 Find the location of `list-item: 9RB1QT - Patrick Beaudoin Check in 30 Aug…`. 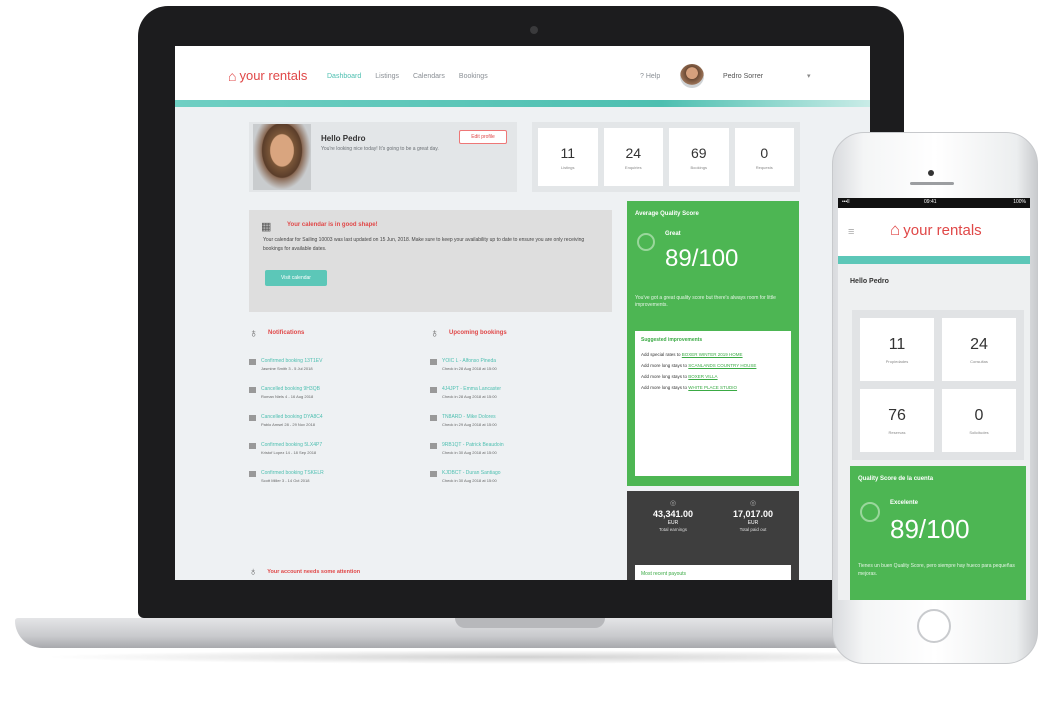

list-item: 9RB1QT - Patrick Beaudoin Check in 30 Aug… is located at coordinates (517, 448).